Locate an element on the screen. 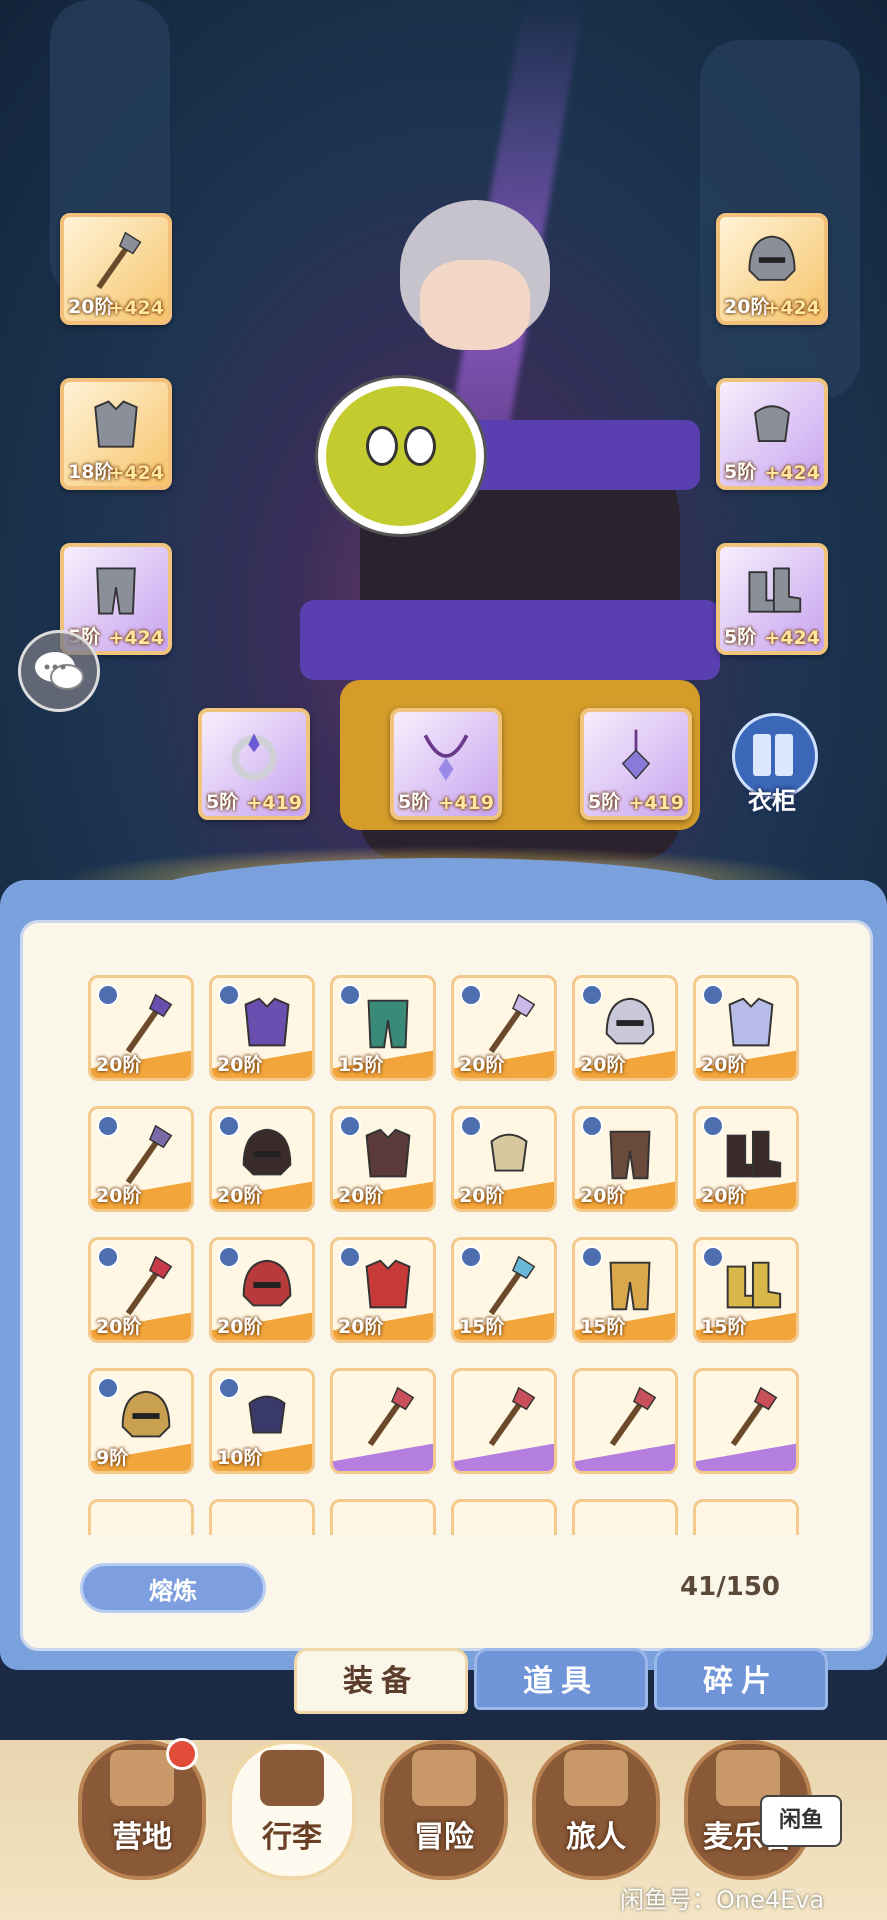 The height and width of the screenshot is (1920, 887). tab-fragments: 碎片 is located at coordinates (741, 1679).